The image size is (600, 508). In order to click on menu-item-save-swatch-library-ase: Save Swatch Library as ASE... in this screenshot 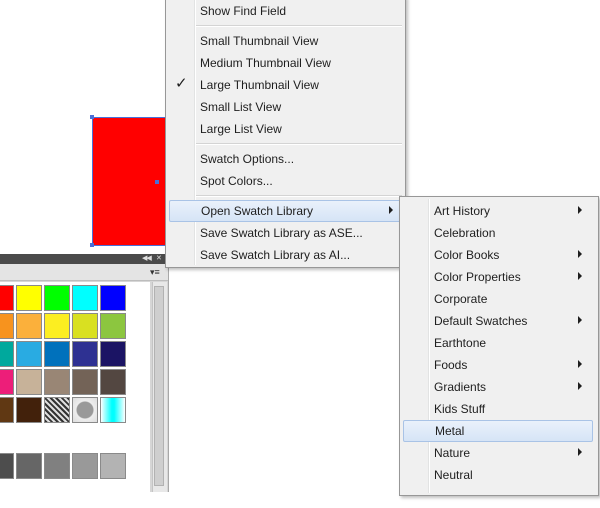, I will do `click(285, 233)`.